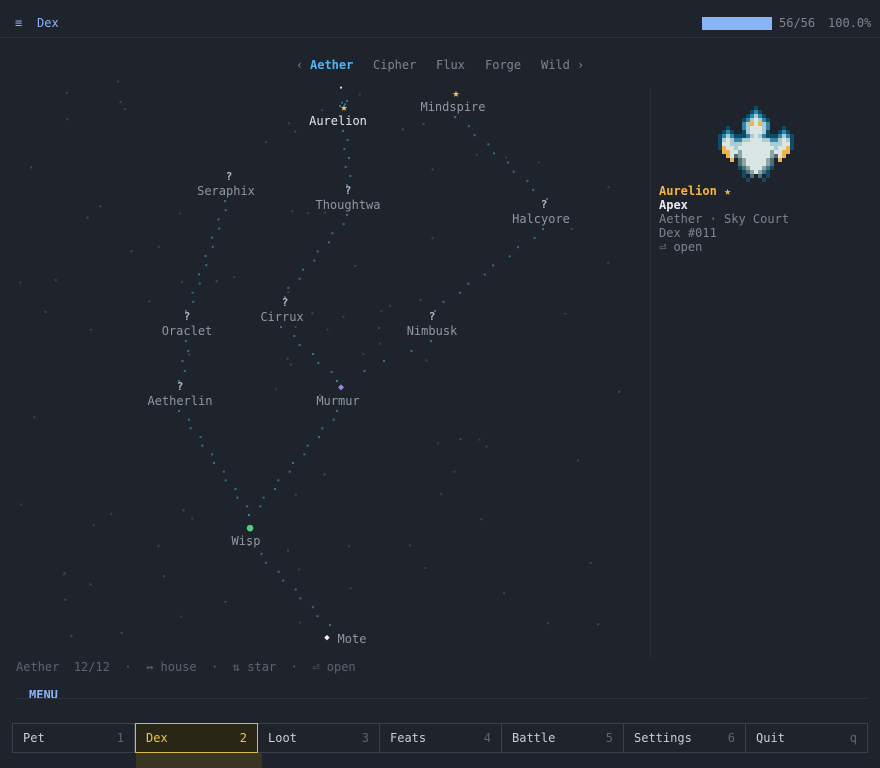 This screenshot has height=768, width=880. What do you see at coordinates (243, 738) in the screenshot?
I see `menu-item-key: 2` at bounding box center [243, 738].